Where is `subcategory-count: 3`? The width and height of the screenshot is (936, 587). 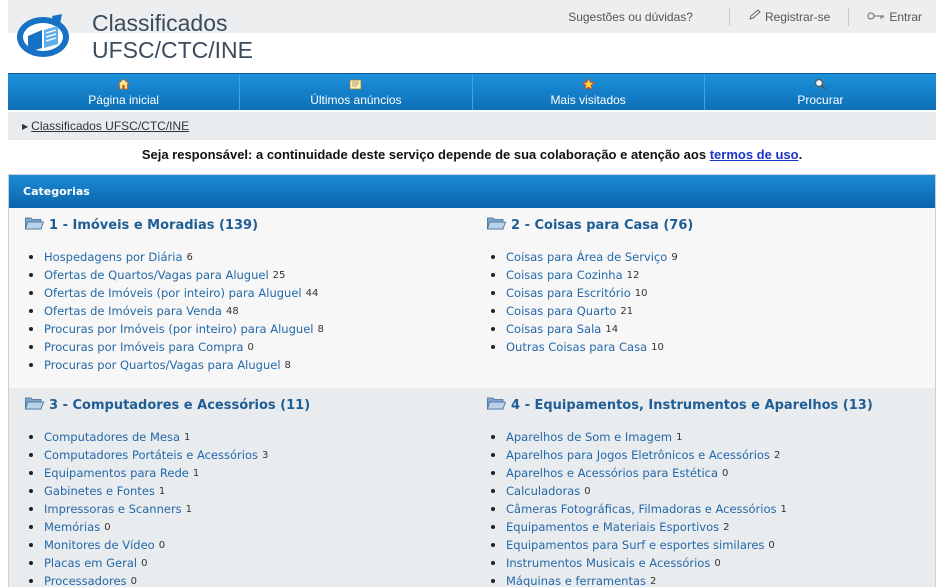
subcategory-count: 3 is located at coordinates (265, 455).